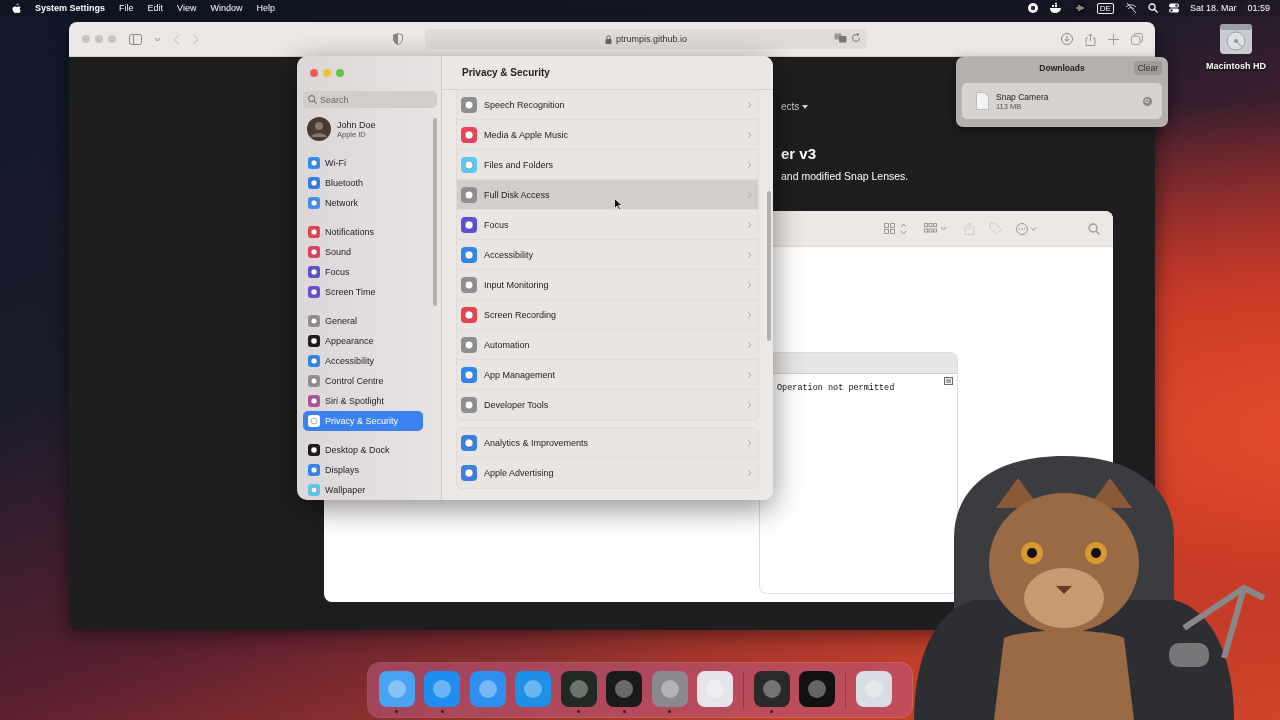 The width and height of the screenshot is (1280, 720). Describe the element at coordinates (155, 8) in the screenshot. I see `menu-item: Edit` at that location.